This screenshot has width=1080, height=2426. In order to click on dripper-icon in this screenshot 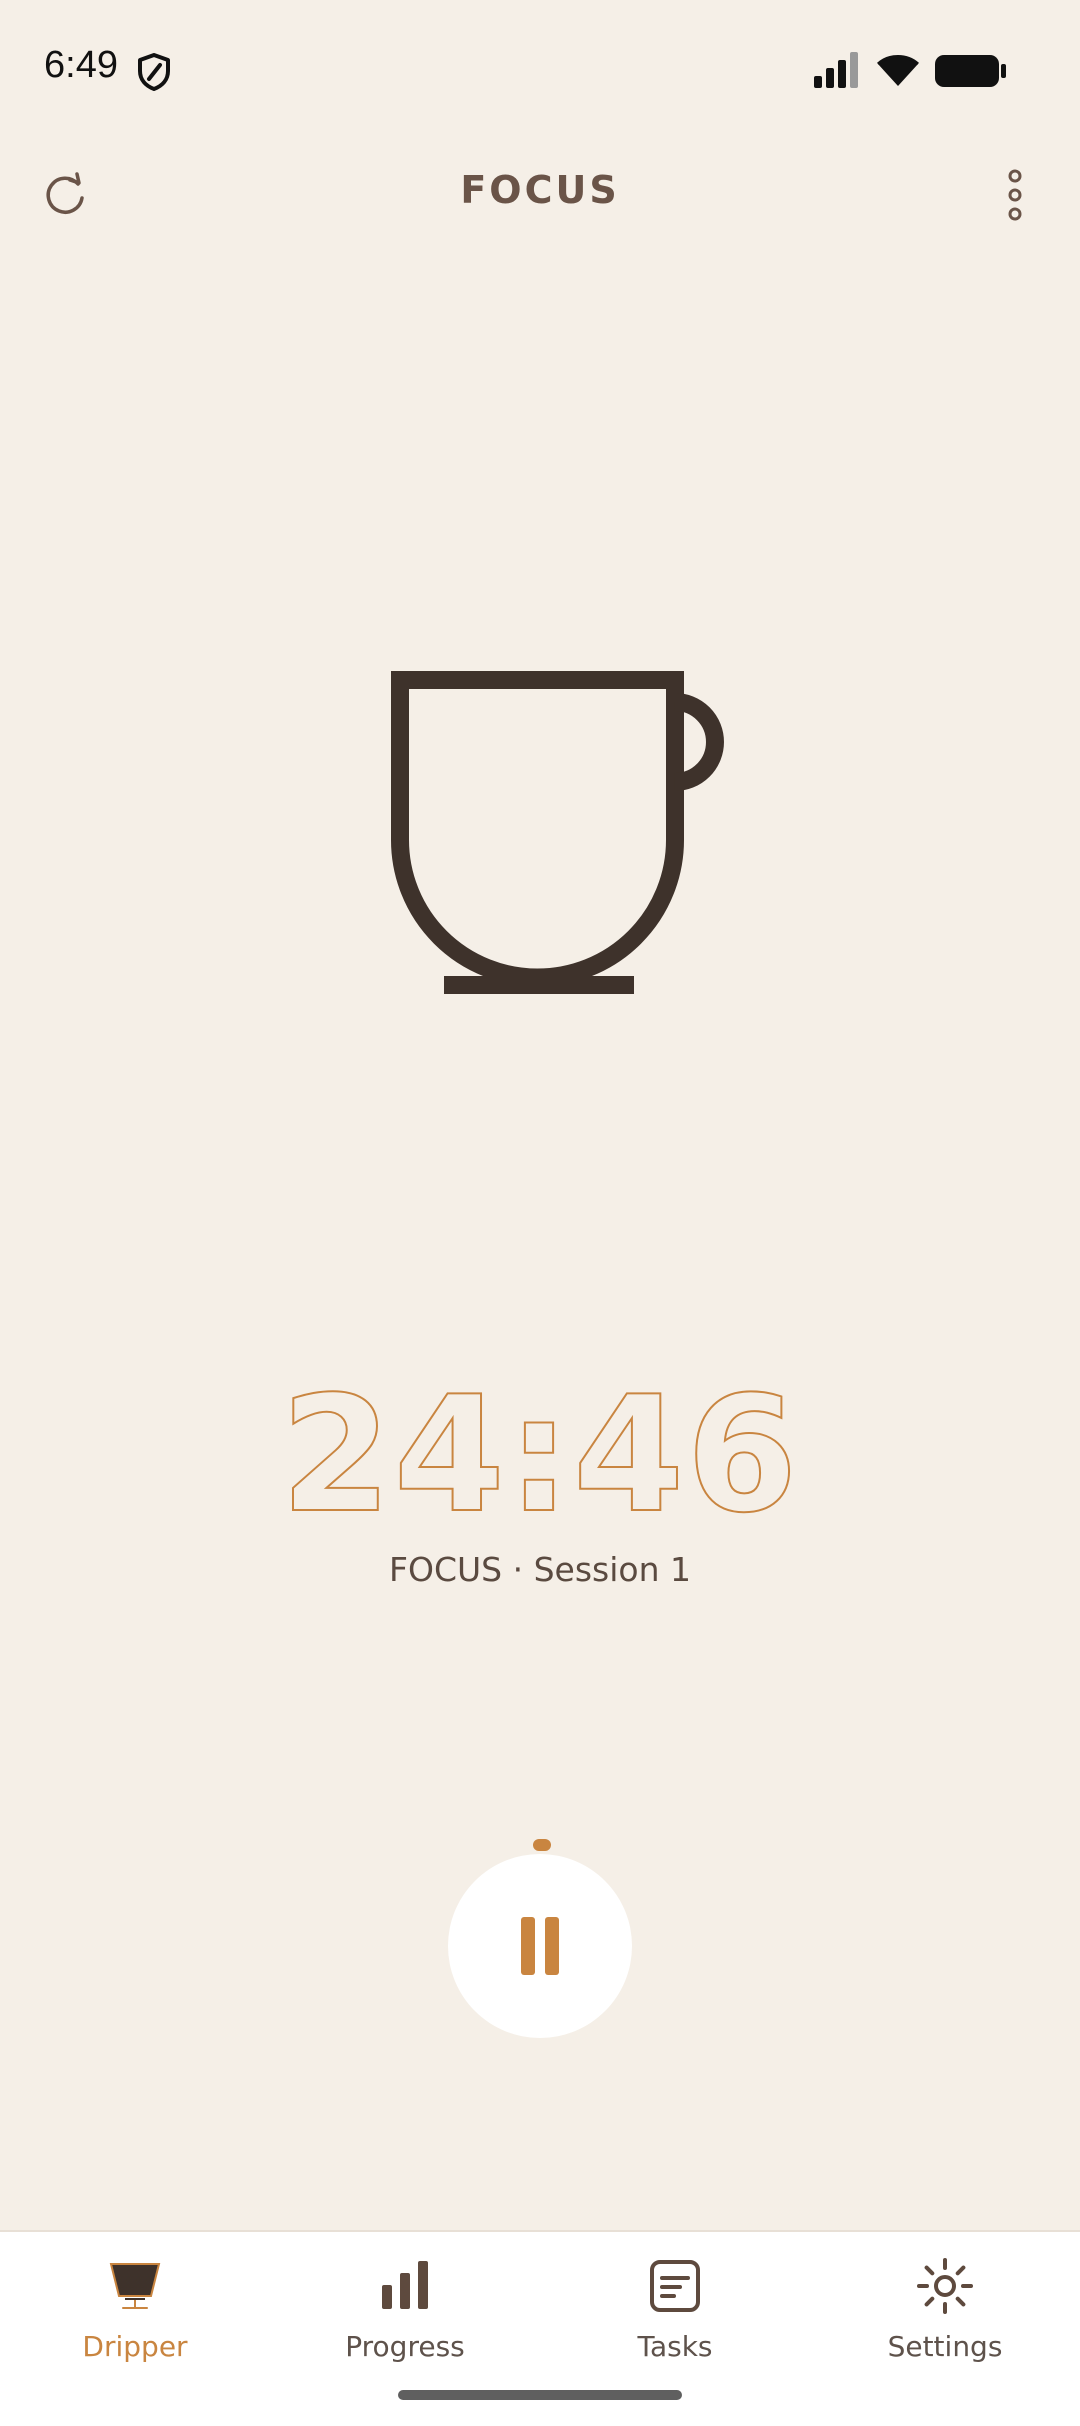, I will do `click(135, 2286)`.